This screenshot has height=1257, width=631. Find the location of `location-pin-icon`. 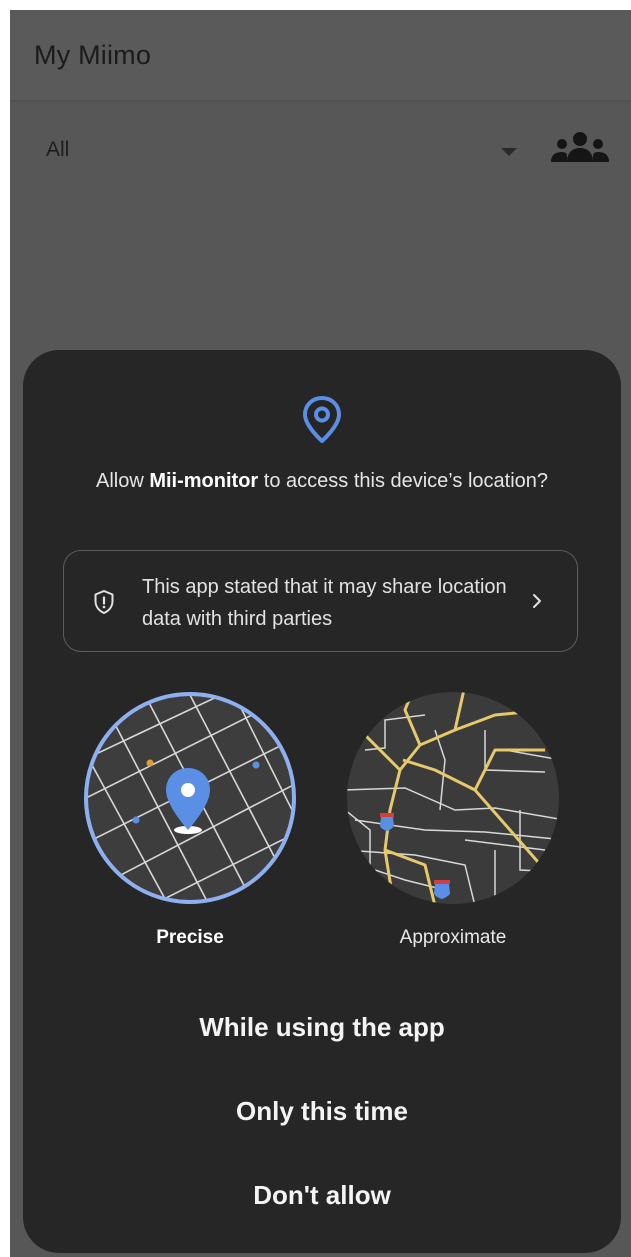

location-pin-icon is located at coordinates (322, 419).